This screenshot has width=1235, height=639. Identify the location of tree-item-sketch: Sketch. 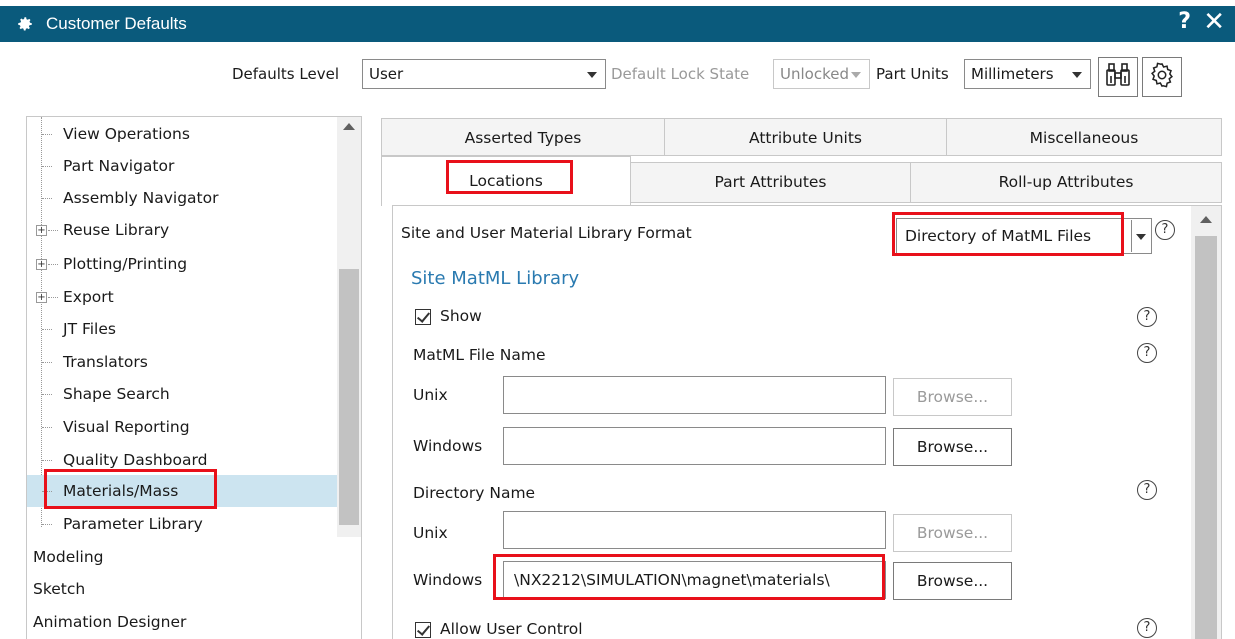
(194, 589).